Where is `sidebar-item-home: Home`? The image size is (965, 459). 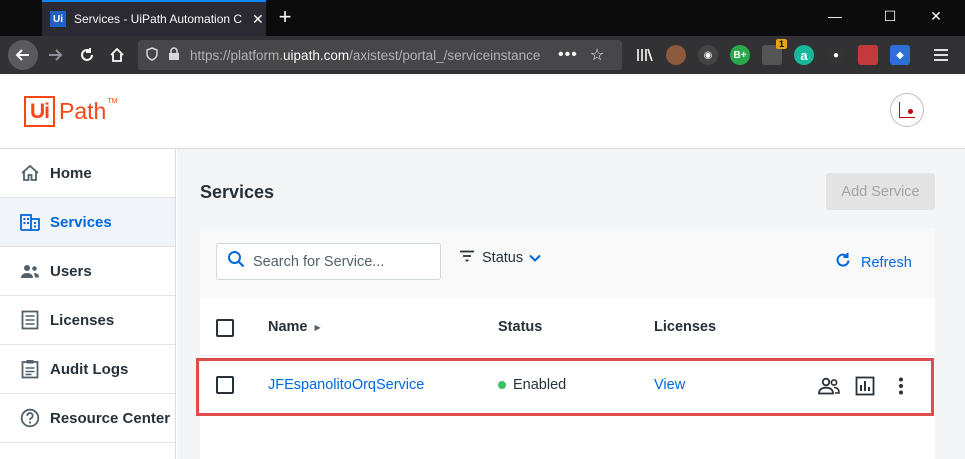 sidebar-item-home: Home is located at coordinates (87, 173).